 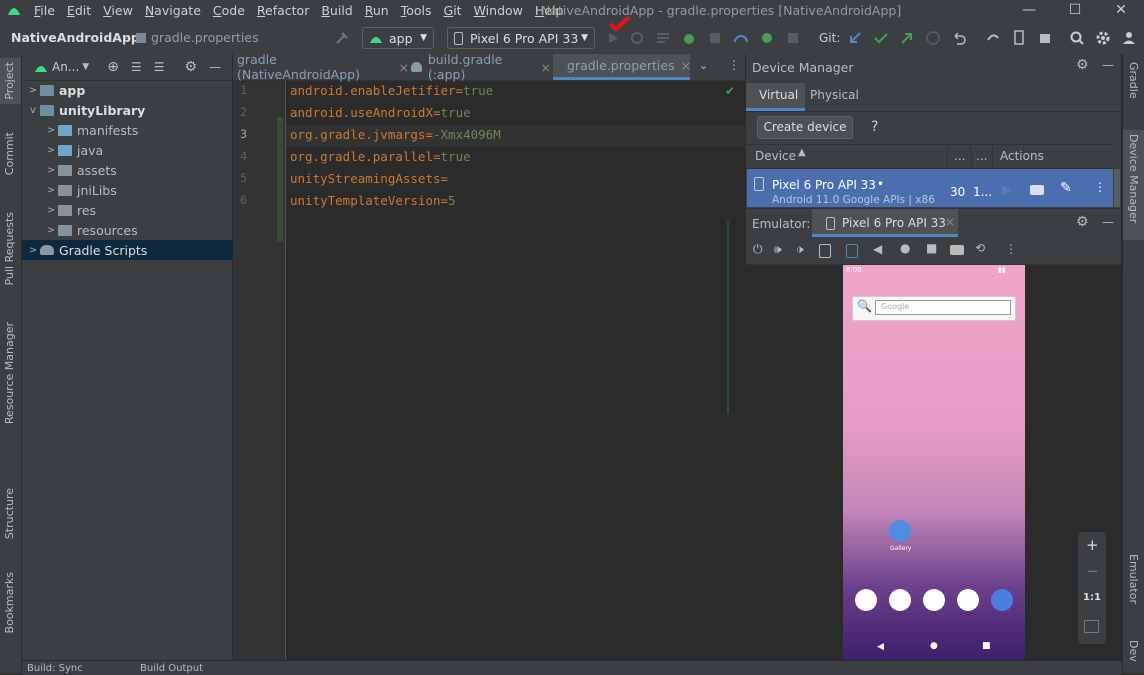 What do you see at coordinates (993, 38) in the screenshot?
I see `sync-gradle-icon` at bounding box center [993, 38].